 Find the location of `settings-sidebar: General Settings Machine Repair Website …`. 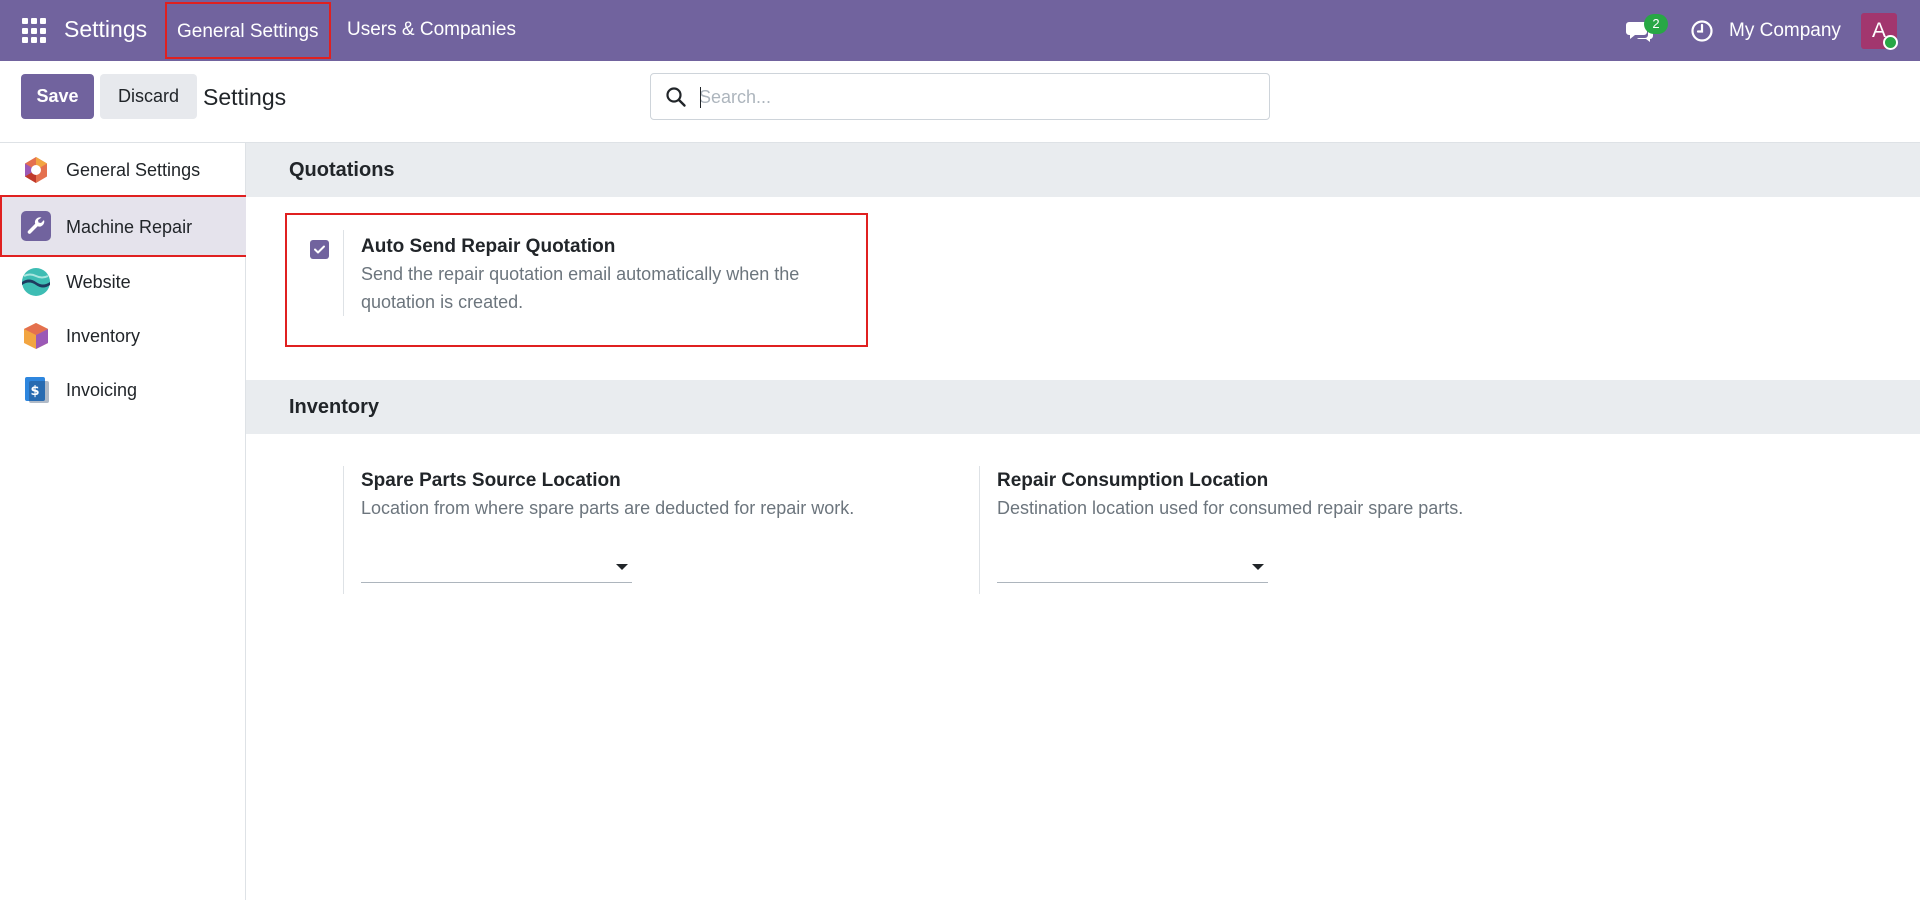

settings-sidebar: General Settings Machine Repair Website … is located at coordinates (124, 521).